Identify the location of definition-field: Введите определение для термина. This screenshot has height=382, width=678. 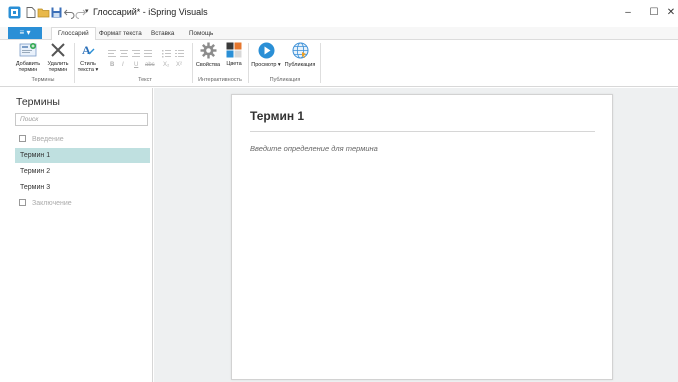
(314, 148).